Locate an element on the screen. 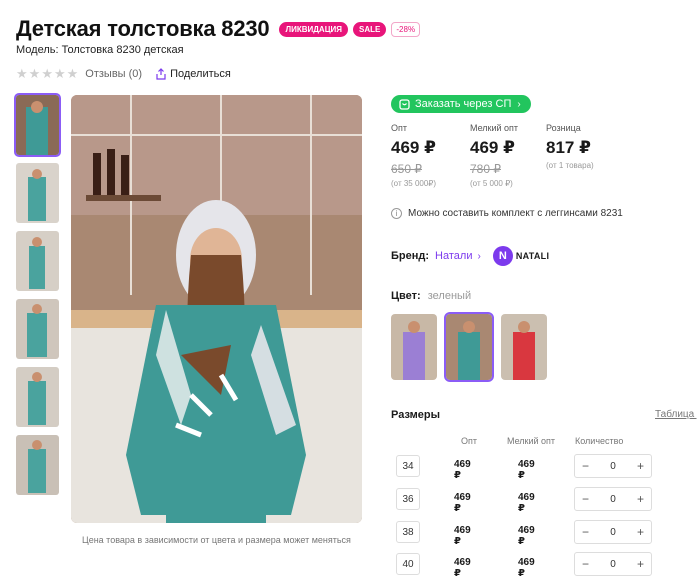 This screenshot has height=583, width=697. price-opt: Опт 469 ₽ 650 ₽ (от 35 000₽) is located at coordinates (413, 155).